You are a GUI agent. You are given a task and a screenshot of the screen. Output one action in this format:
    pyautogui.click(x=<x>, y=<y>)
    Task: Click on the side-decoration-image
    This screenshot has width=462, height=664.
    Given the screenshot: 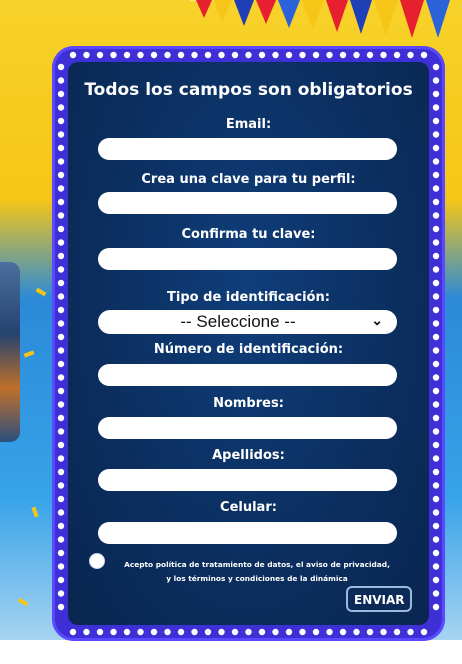 What is the action you would take?
    pyautogui.click(x=10, y=352)
    